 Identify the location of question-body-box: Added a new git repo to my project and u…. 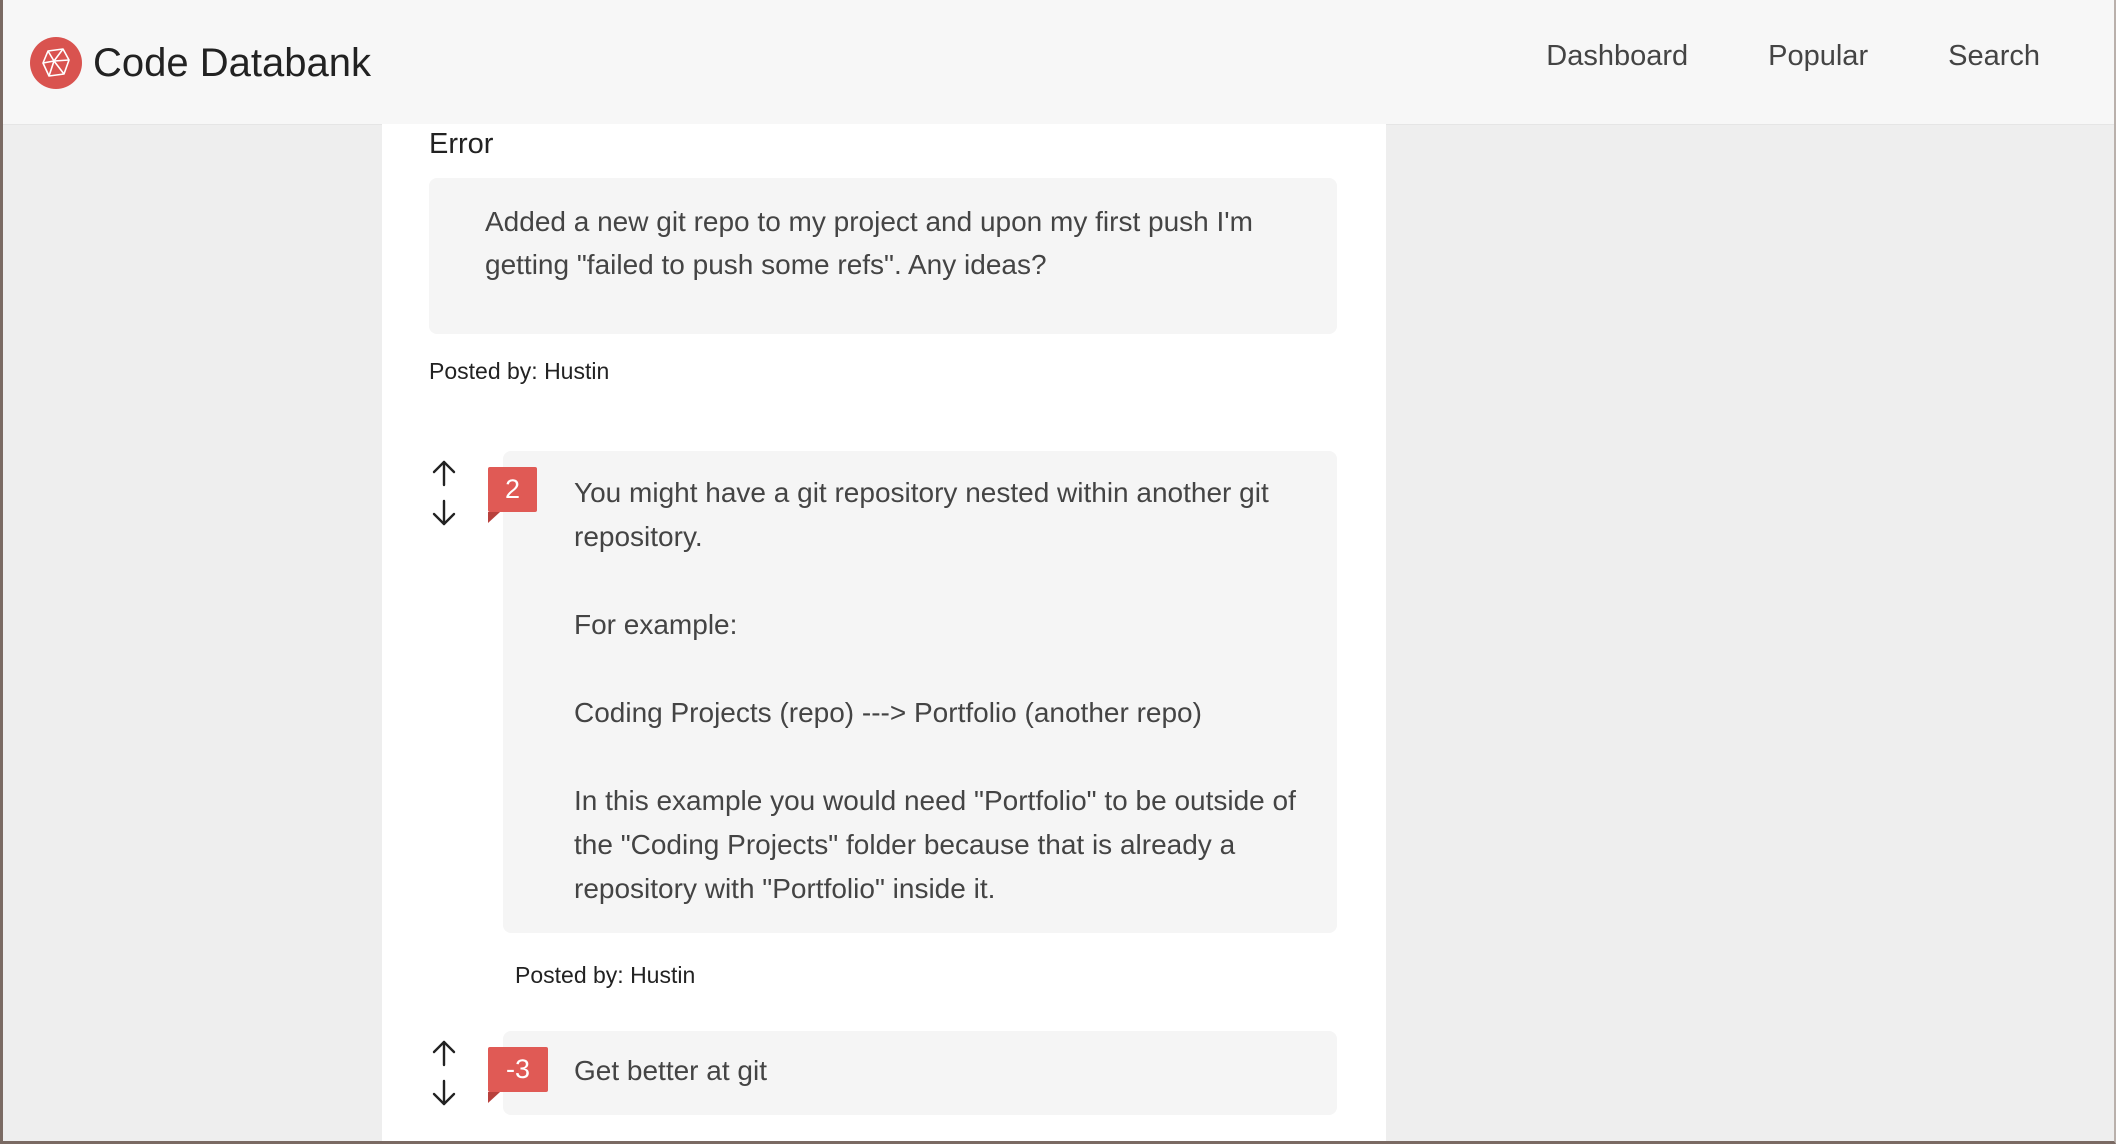
(883, 256).